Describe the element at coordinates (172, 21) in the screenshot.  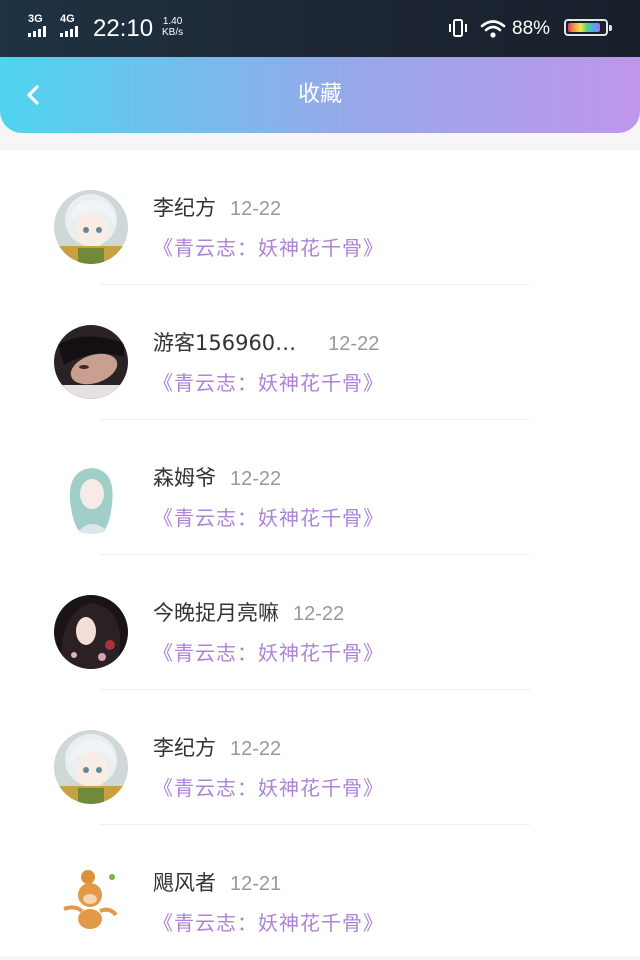
I see `speed-value: 1.40` at that location.